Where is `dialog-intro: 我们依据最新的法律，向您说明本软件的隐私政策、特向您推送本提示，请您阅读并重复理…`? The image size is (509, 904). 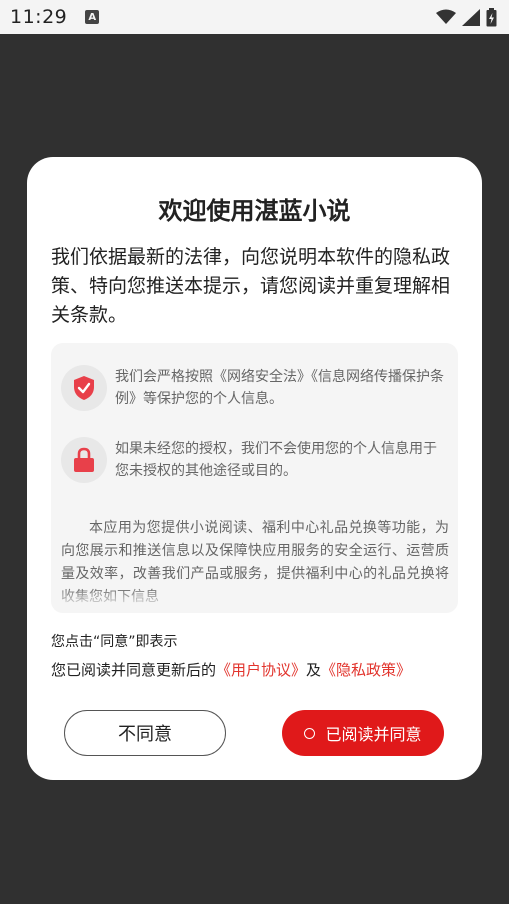 dialog-intro: 我们依据最新的法律，向您说明本软件的隐私政策、特向您推送本提示，请您阅读并重复理… is located at coordinates (251, 286).